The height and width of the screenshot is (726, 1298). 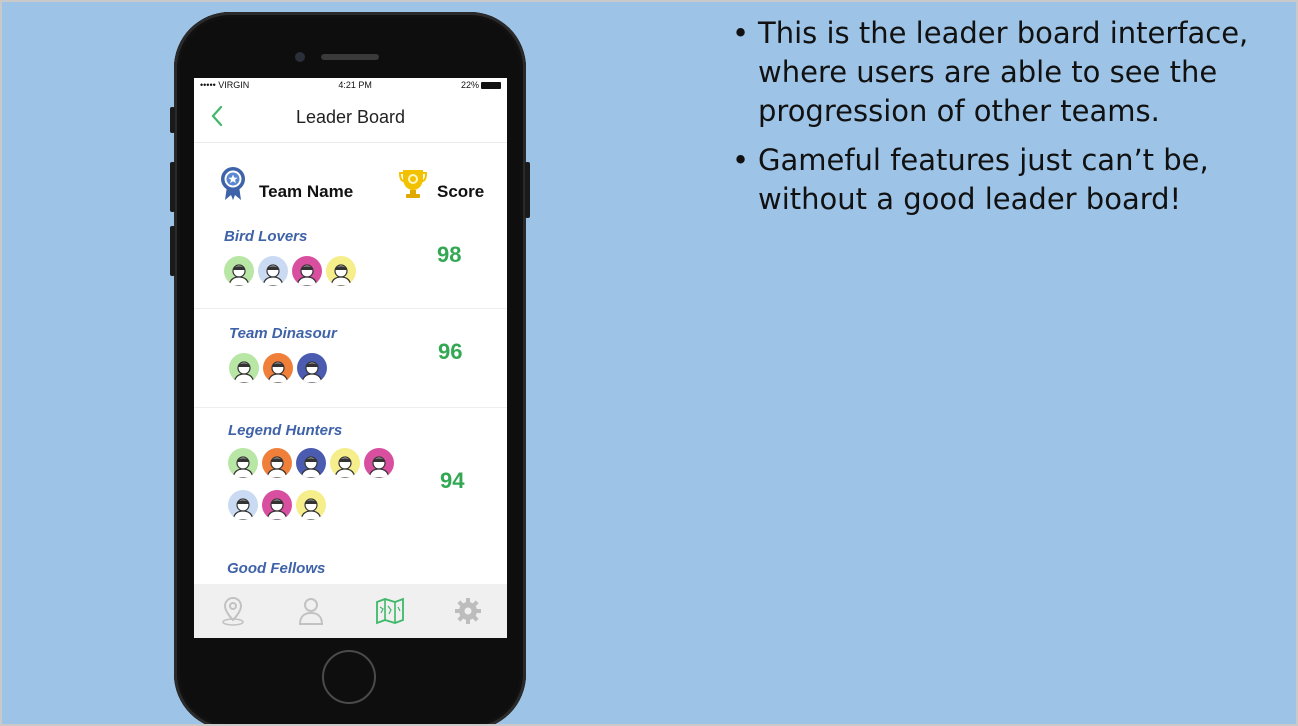 What do you see at coordinates (172, 187) in the screenshot?
I see `volume-up-button` at bounding box center [172, 187].